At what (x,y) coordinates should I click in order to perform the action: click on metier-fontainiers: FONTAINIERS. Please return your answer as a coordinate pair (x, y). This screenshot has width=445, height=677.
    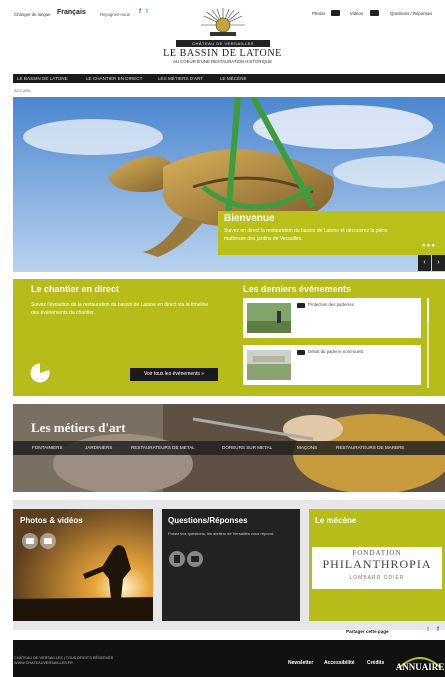
    Looking at the image, I should click on (47, 448).